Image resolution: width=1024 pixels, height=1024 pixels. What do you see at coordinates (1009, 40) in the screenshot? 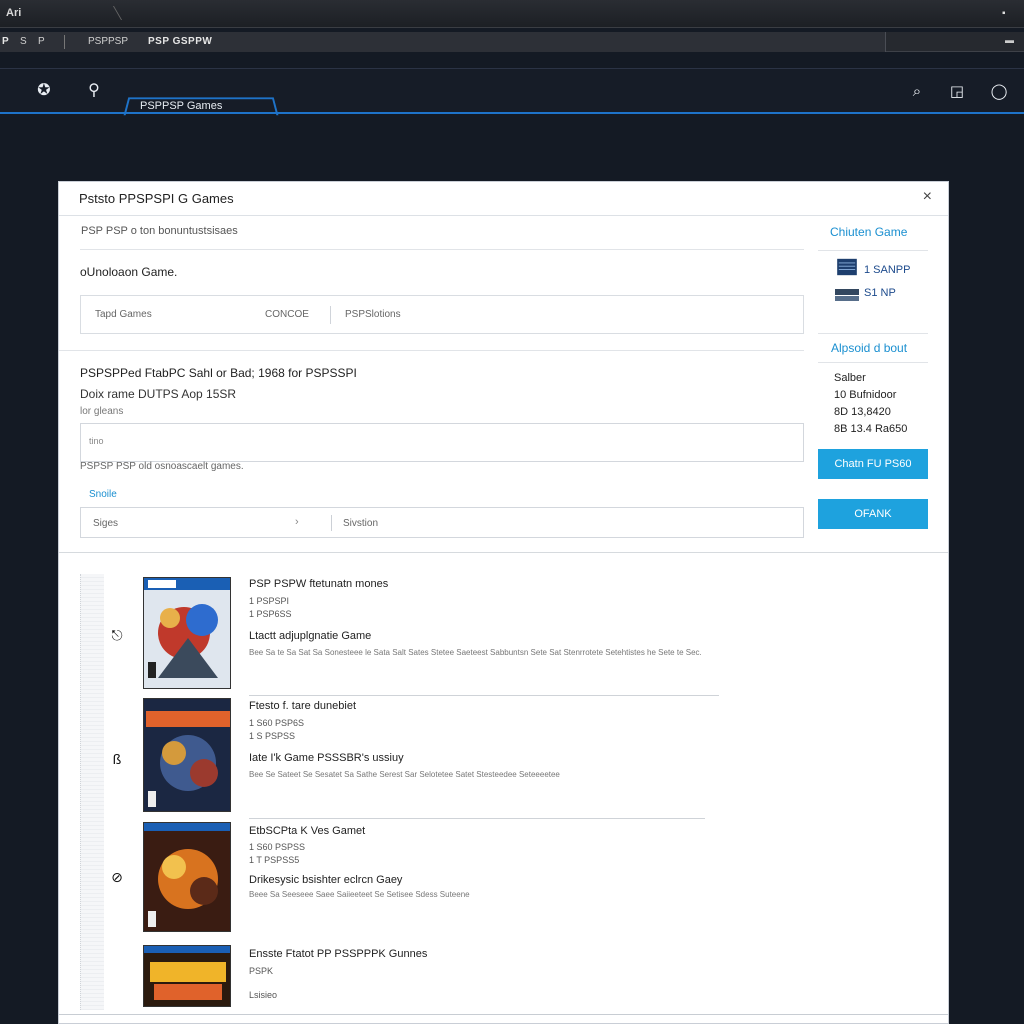
I see `collapse-icon: ▬` at bounding box center [1009, 40].